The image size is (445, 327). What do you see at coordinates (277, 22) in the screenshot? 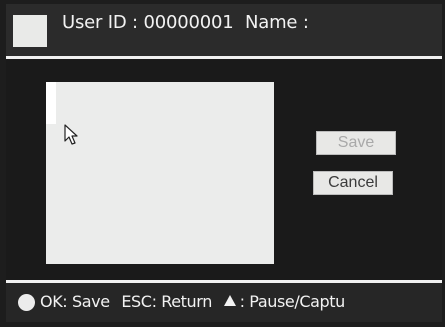
I see `name-label: Name :` at bounding box center [277, 22].